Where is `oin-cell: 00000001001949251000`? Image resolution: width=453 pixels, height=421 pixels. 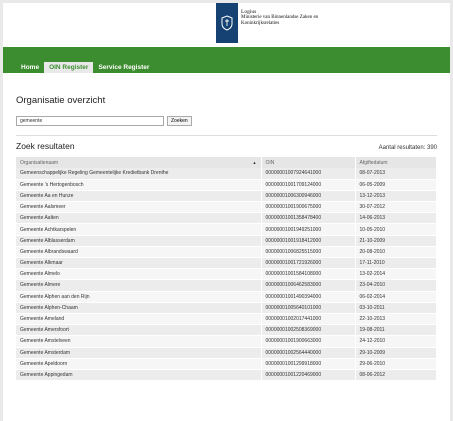 oin-cell: 00000001001949251000 is located at coordinates (308, 229).